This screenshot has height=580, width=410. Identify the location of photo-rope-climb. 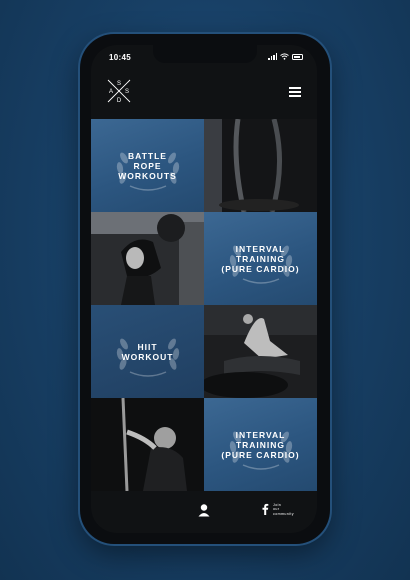
(147, 444).